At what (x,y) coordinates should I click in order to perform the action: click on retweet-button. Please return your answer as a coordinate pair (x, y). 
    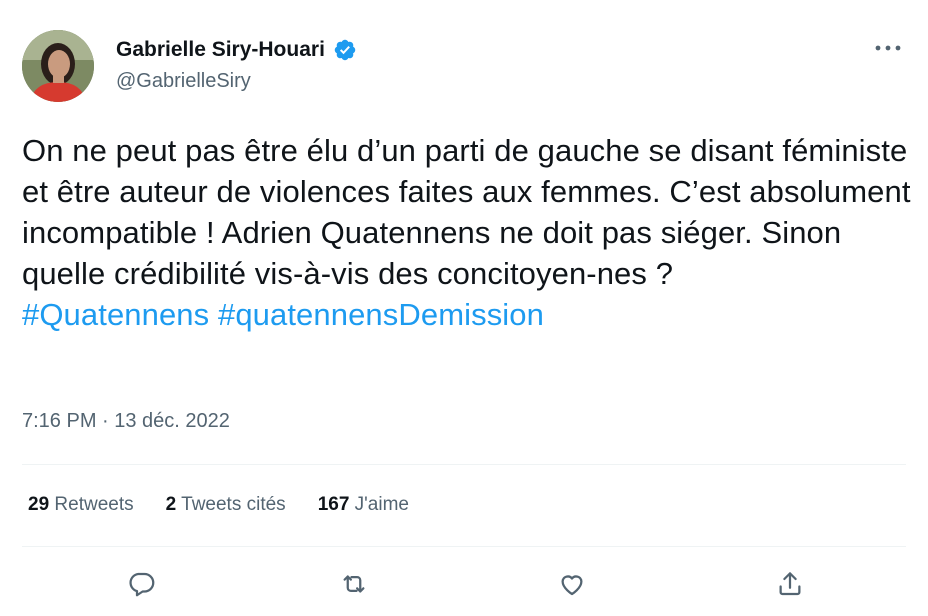
    Looking at the image, I should click on (354, 584).